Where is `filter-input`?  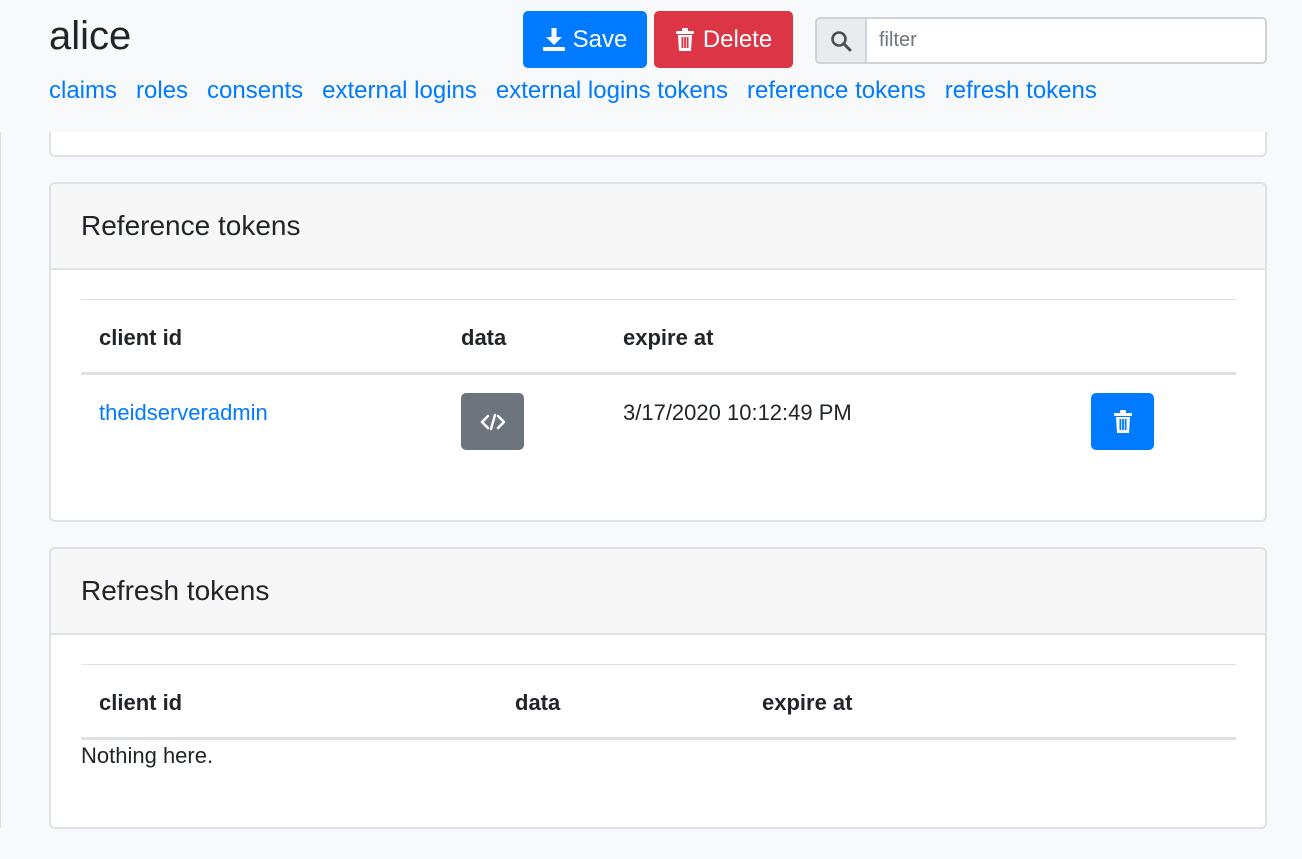
filter-input is located at coordinates (1066, 40).